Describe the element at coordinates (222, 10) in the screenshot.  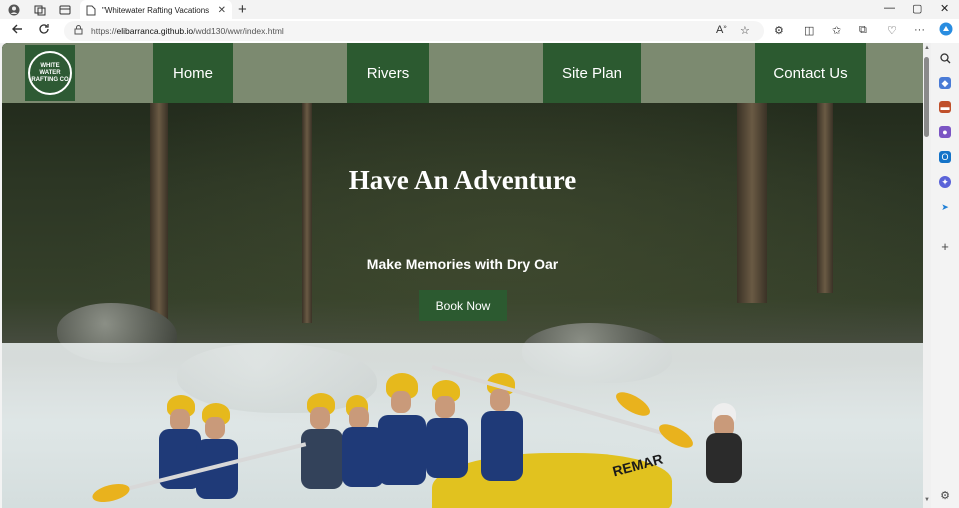
I see `tab-close-button: ✕` at that location.